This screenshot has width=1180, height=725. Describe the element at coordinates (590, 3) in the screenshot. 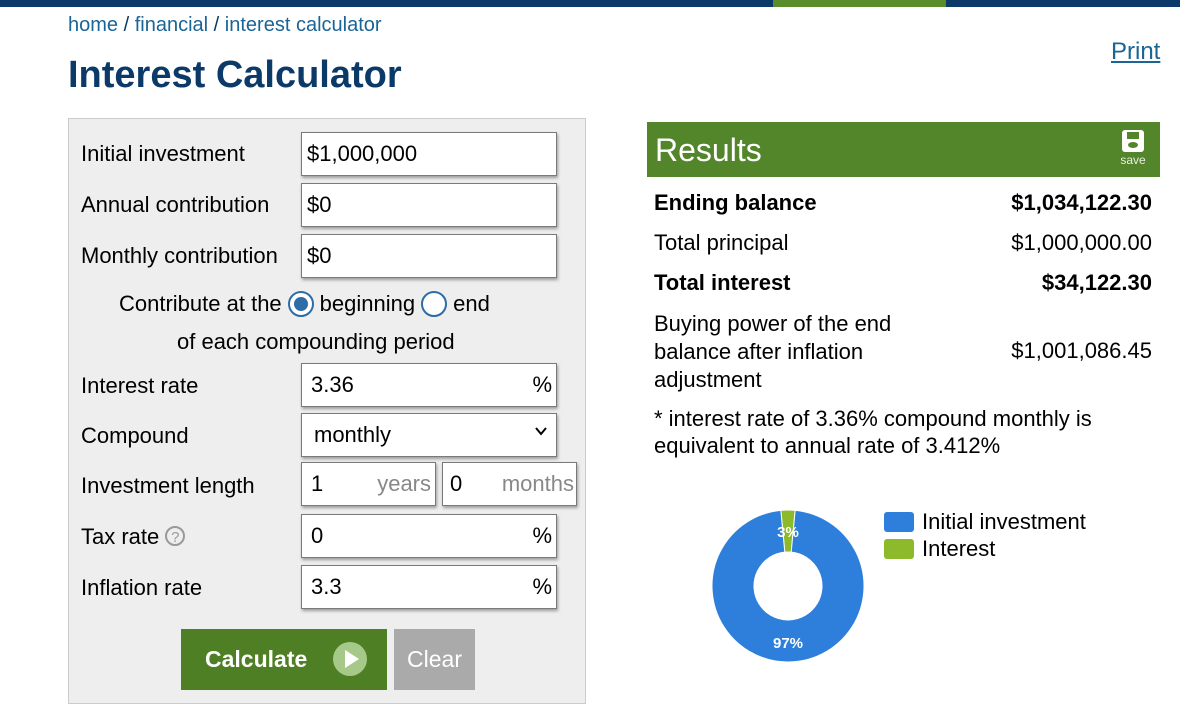

I see `top-bar` at that location.